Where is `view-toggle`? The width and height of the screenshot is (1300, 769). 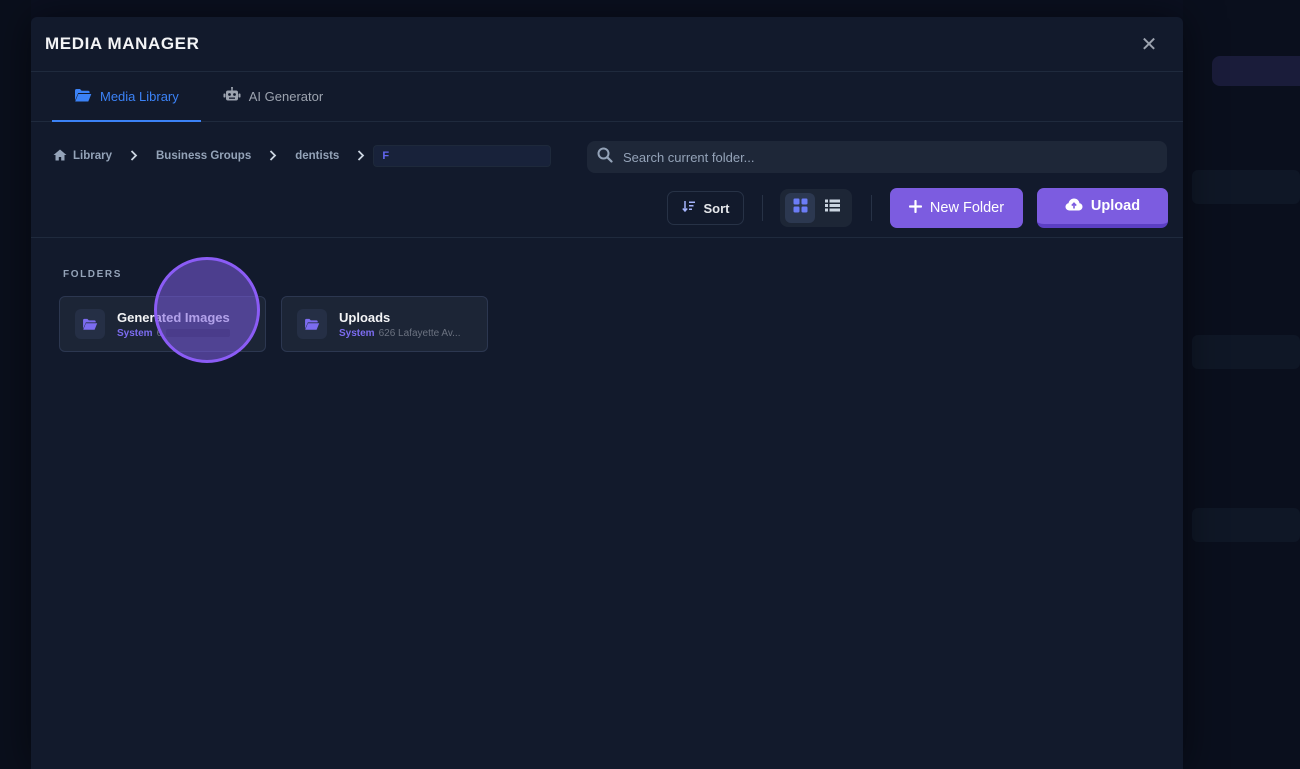 view-toggle is located at coordinates (816, 208).